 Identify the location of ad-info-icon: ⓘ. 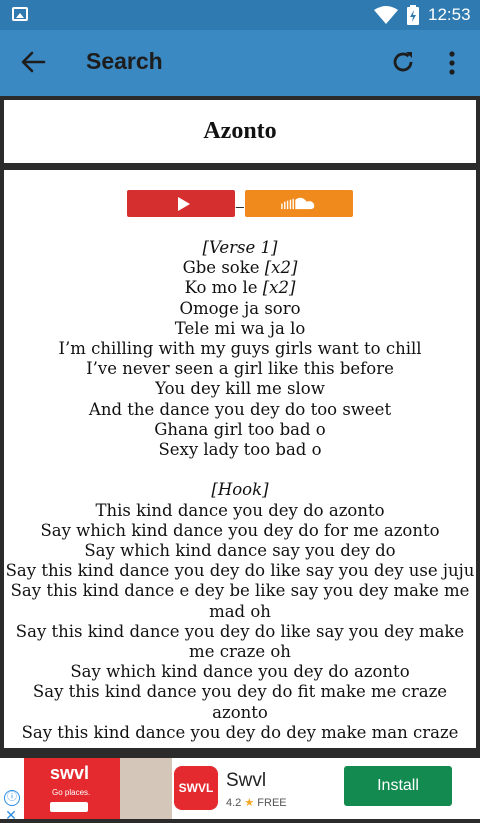
(12, 798).